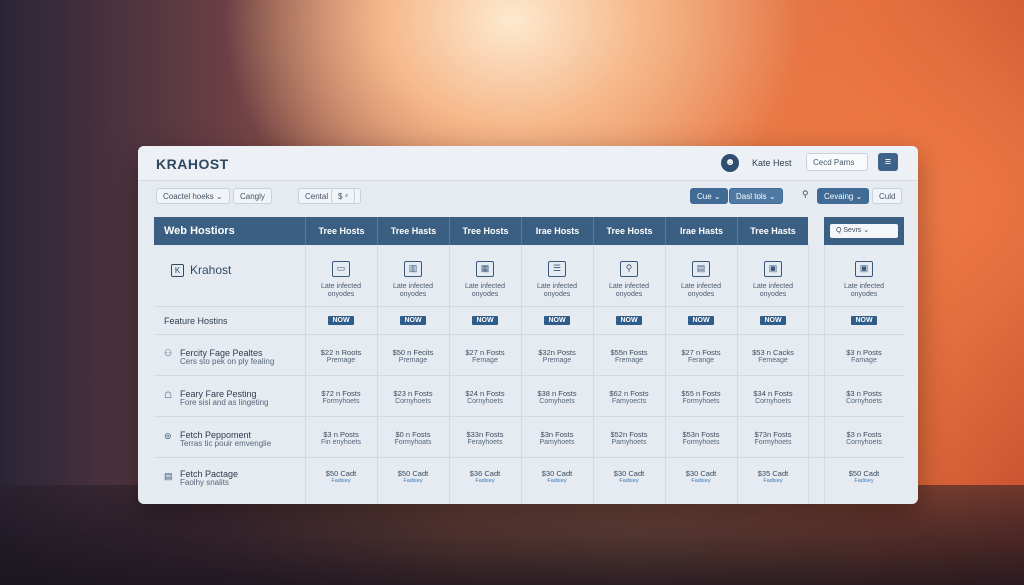  I want to click on price-cell: $50 n Fecits, so click(413, 352).